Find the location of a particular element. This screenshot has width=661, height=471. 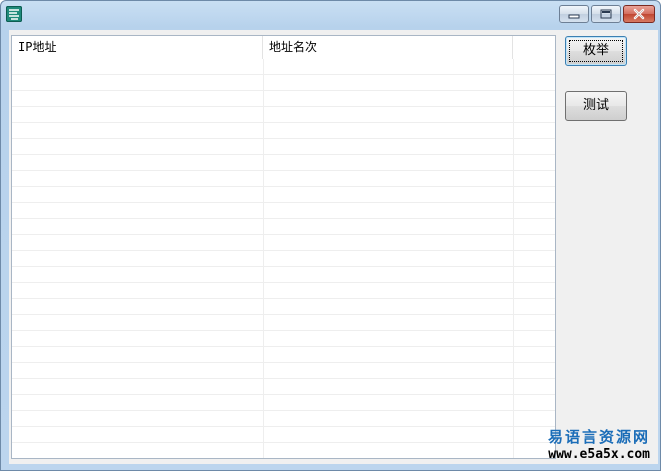

column-header-ip-address: IP地址 is located at coordinates (137, 47).